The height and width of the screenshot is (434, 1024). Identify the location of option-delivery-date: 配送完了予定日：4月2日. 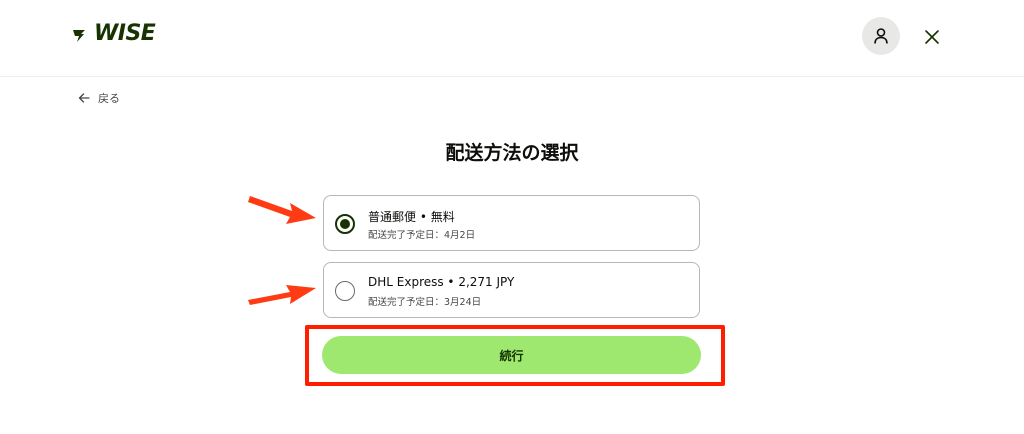
(422, 235).